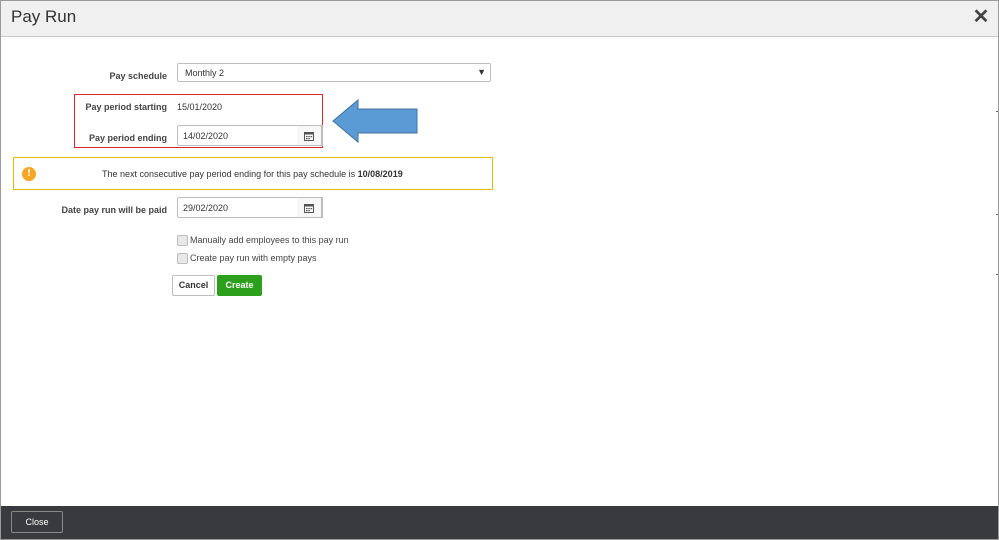  Describe the element at coordinates (127, 138) in the screenshot. I see `pay-period-ending-label: Pay period ending` at that location.